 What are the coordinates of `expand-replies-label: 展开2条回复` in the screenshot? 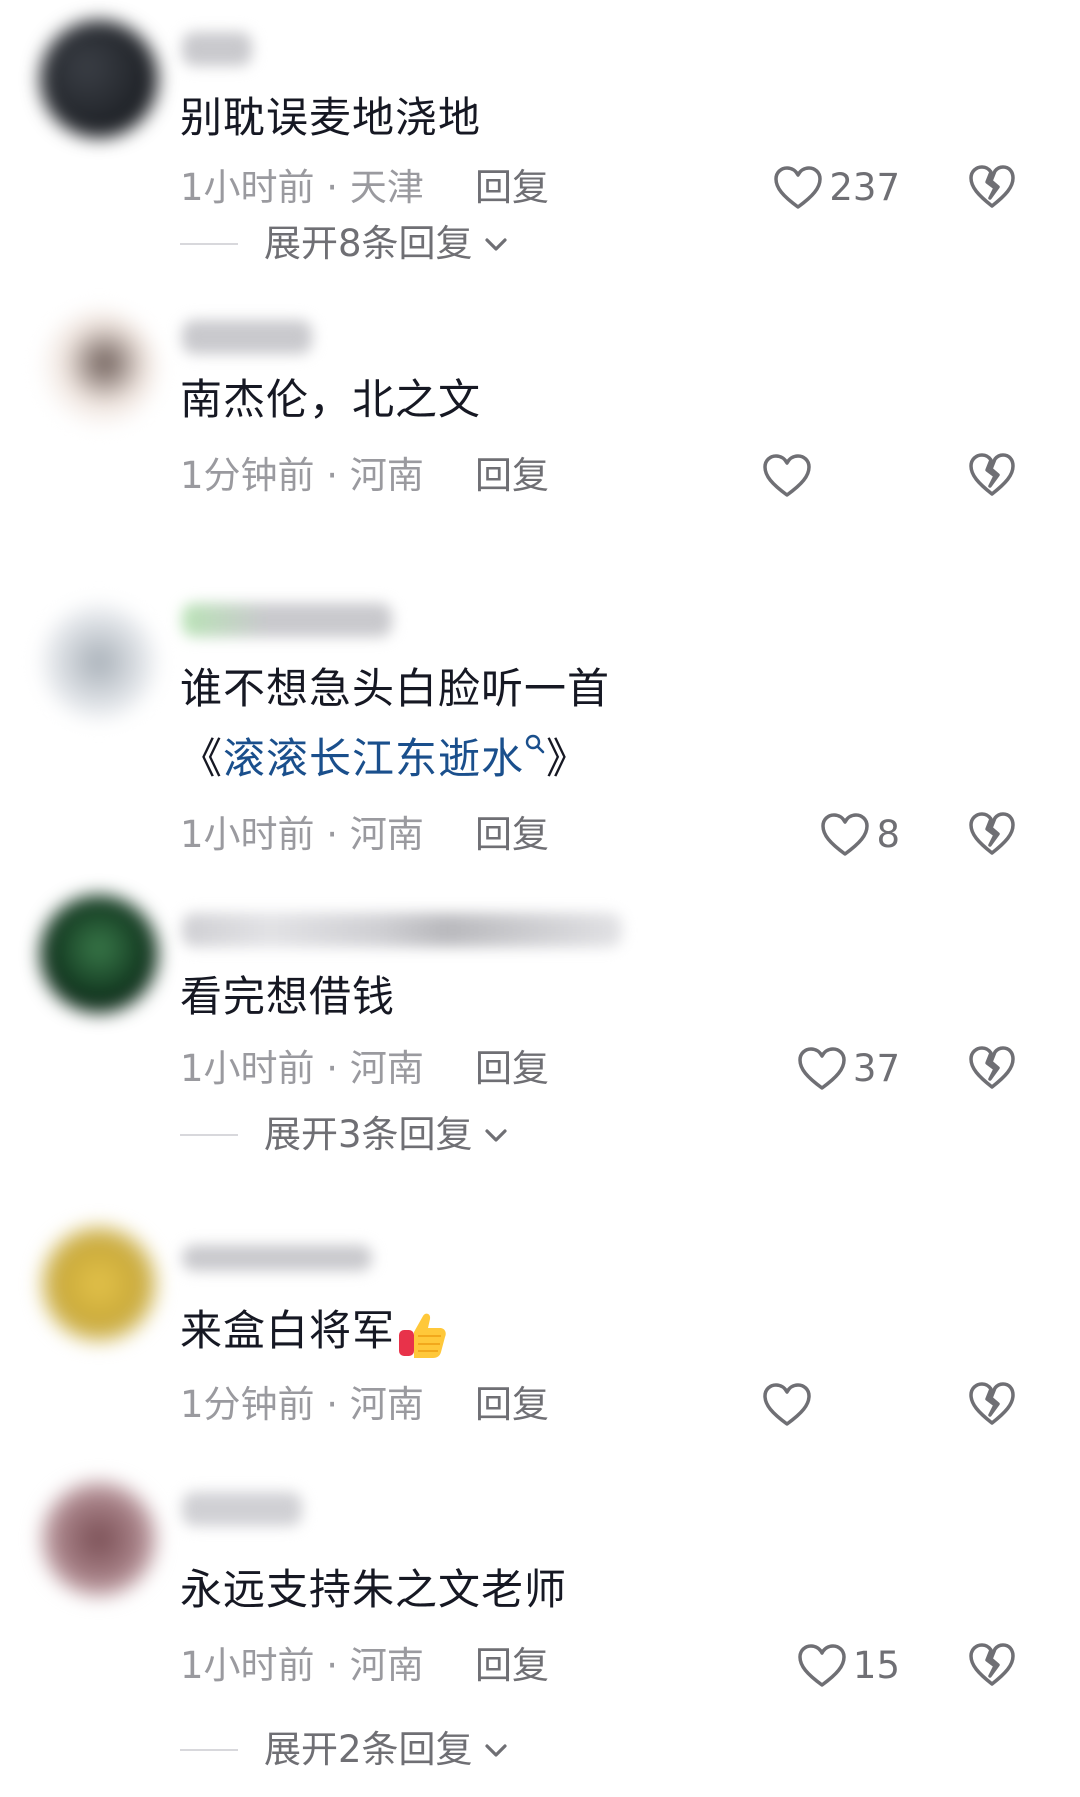 It's located at (368, 1749).